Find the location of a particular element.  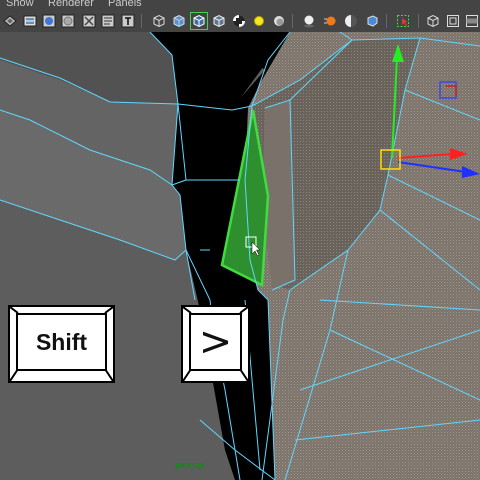

text-icon-button is located at coordinates (128, 21).